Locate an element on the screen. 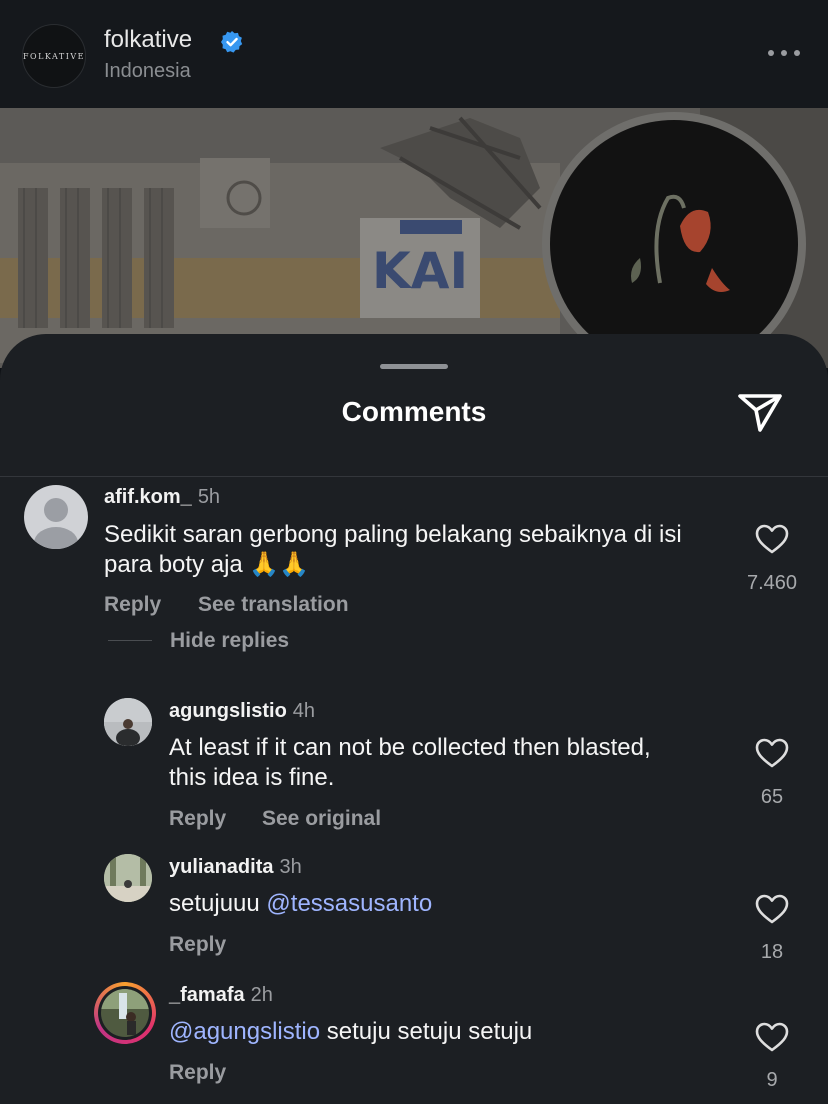  more-options-icon is located at coordinates (784, 53).